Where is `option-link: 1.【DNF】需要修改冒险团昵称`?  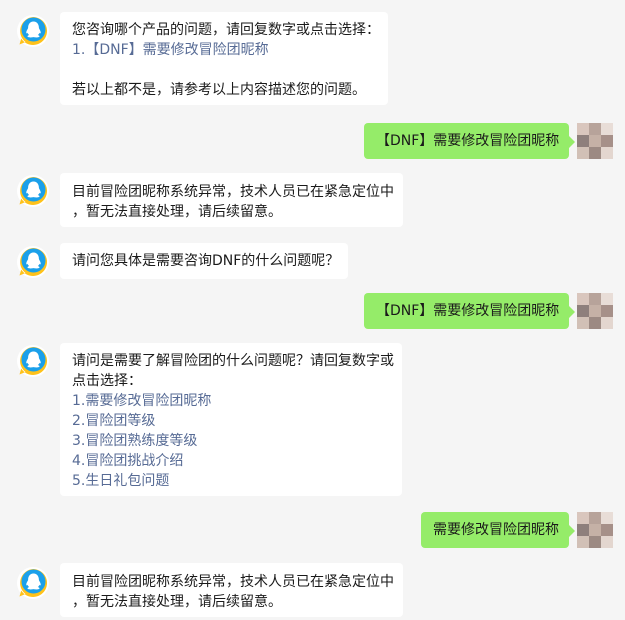
option-link: 1.【DNF】需要修改冒险团昵称 is located at coordinates (224, 50).